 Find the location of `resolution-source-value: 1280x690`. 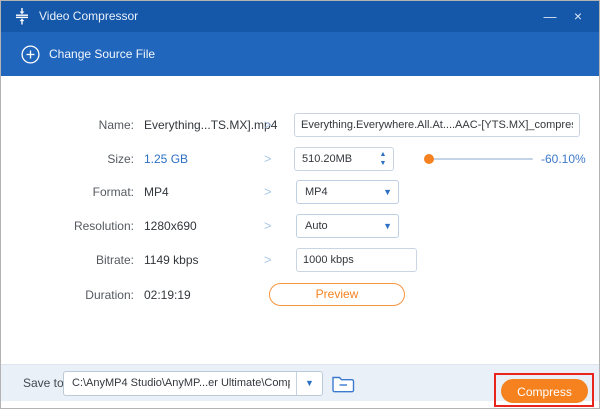

resolution-source-value: 1280x690 is located at coordinates (170, 226).